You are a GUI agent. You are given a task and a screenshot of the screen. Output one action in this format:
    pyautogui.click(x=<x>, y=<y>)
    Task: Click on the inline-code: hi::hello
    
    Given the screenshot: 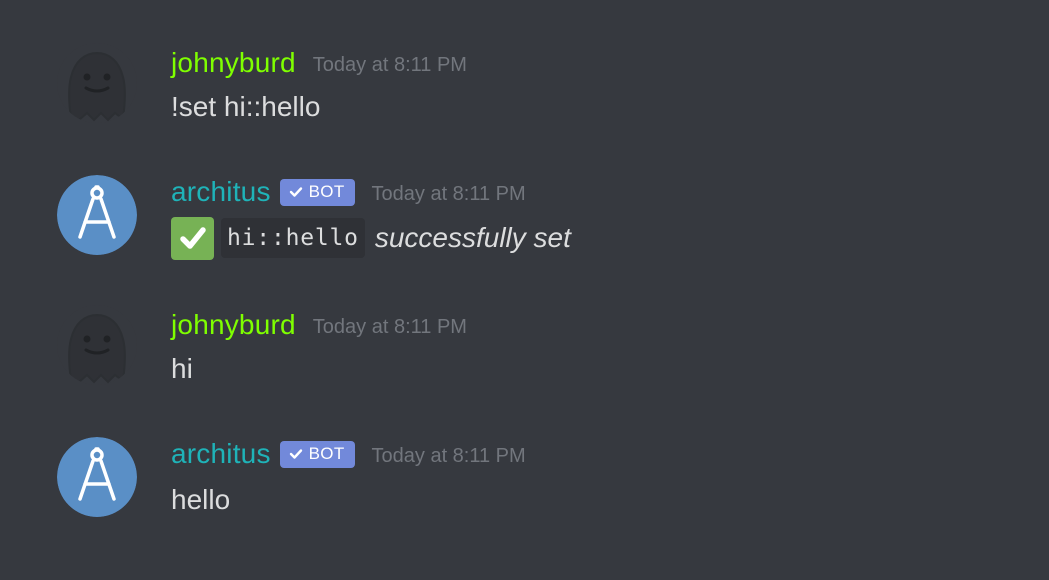 What is the action you would take?
    pyautogui.click(x=293, y=238)
    